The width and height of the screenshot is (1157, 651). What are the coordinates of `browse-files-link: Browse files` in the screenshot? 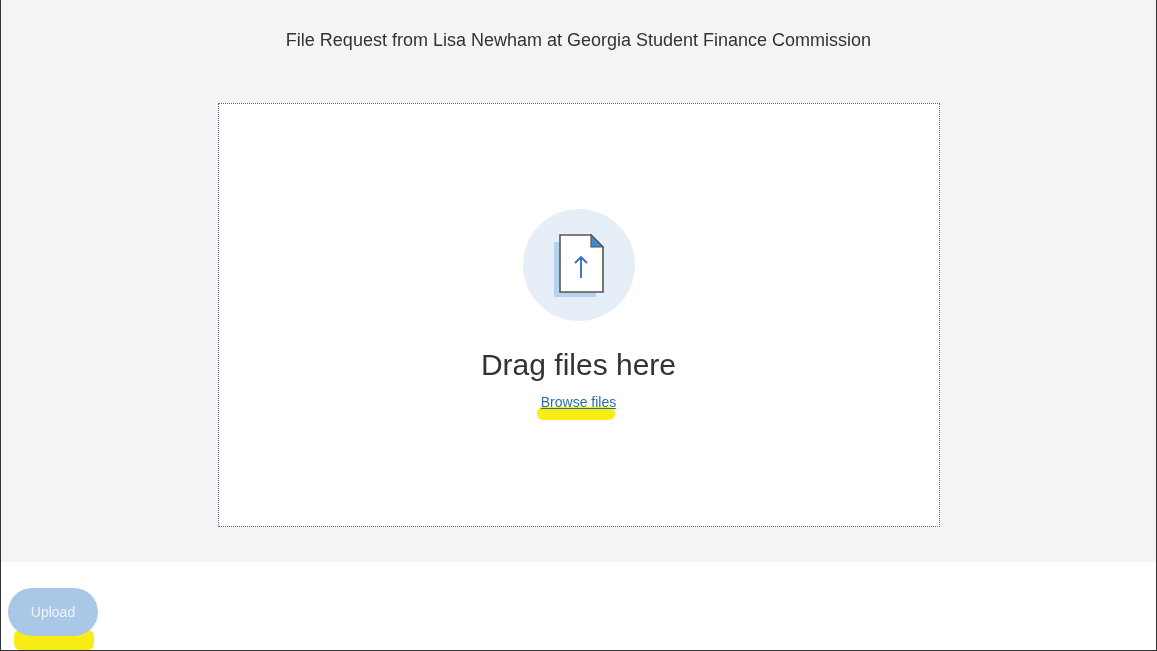 It's located at (578, 402).